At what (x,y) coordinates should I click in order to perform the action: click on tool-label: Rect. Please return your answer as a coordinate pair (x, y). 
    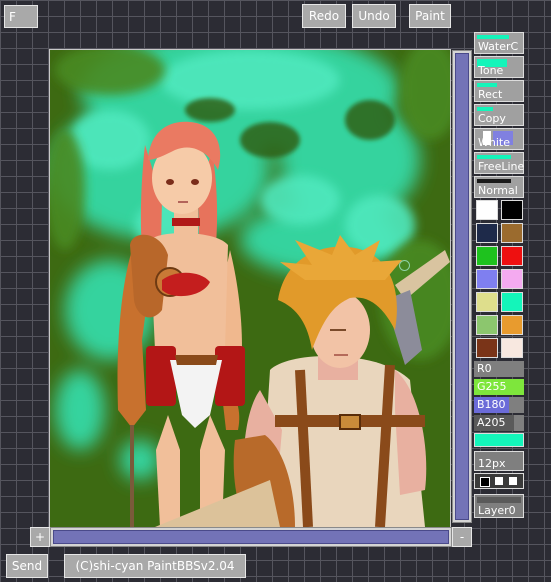
    Looking at the image, I should click on (490, 94).